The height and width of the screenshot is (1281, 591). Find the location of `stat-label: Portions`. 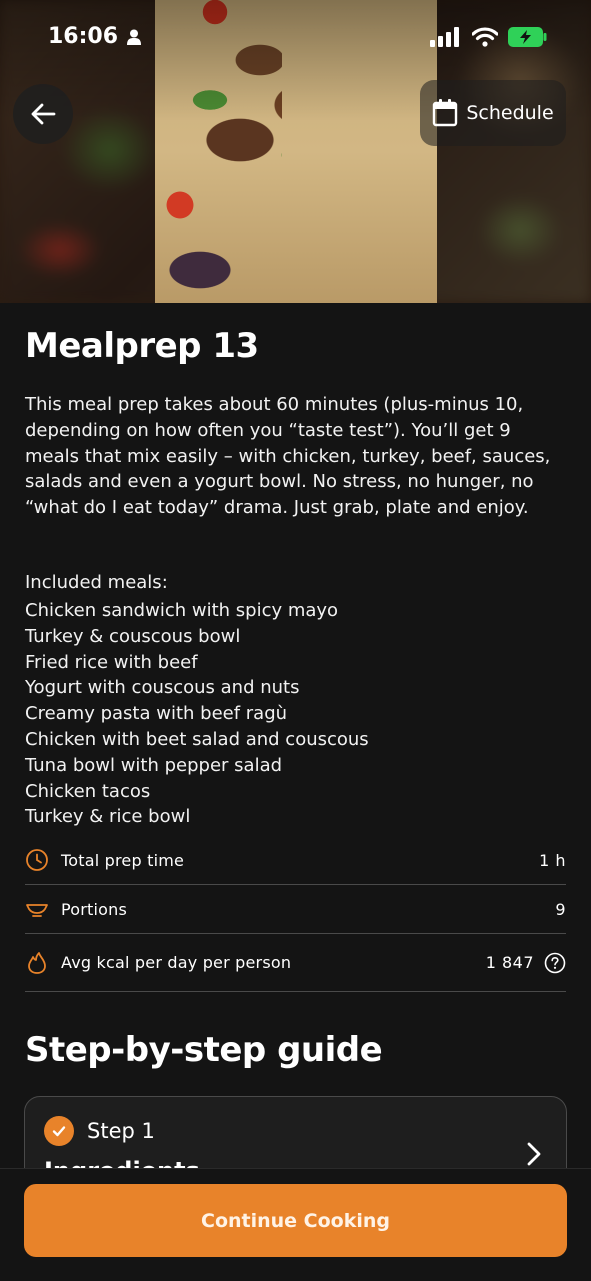

stat-label: Portions is located at coordinates (94, 909).